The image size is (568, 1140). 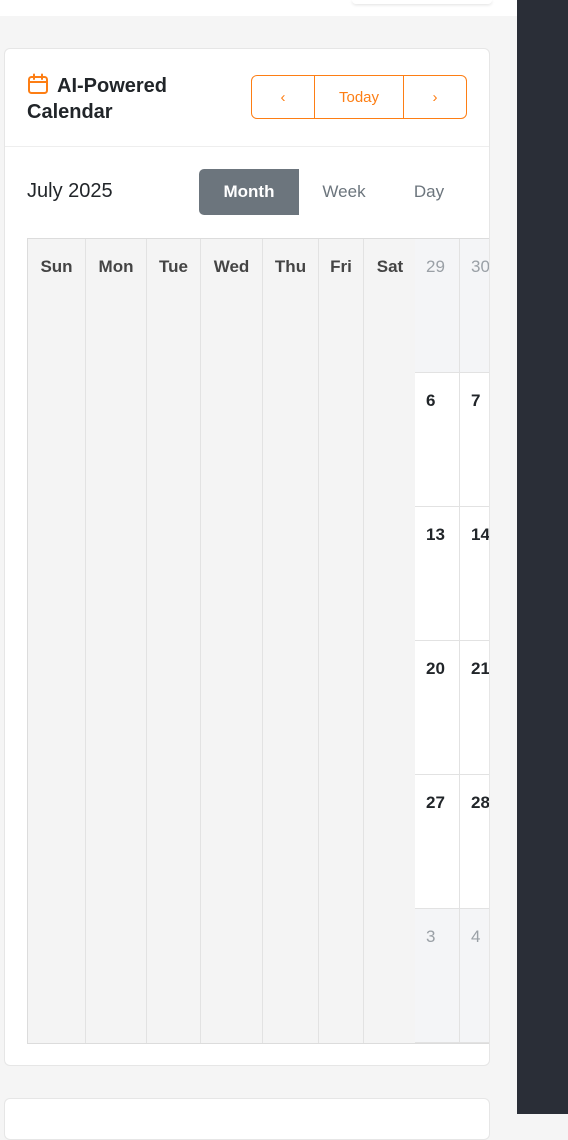 I want to click on day-number: 4, so click(x=476, y=936).